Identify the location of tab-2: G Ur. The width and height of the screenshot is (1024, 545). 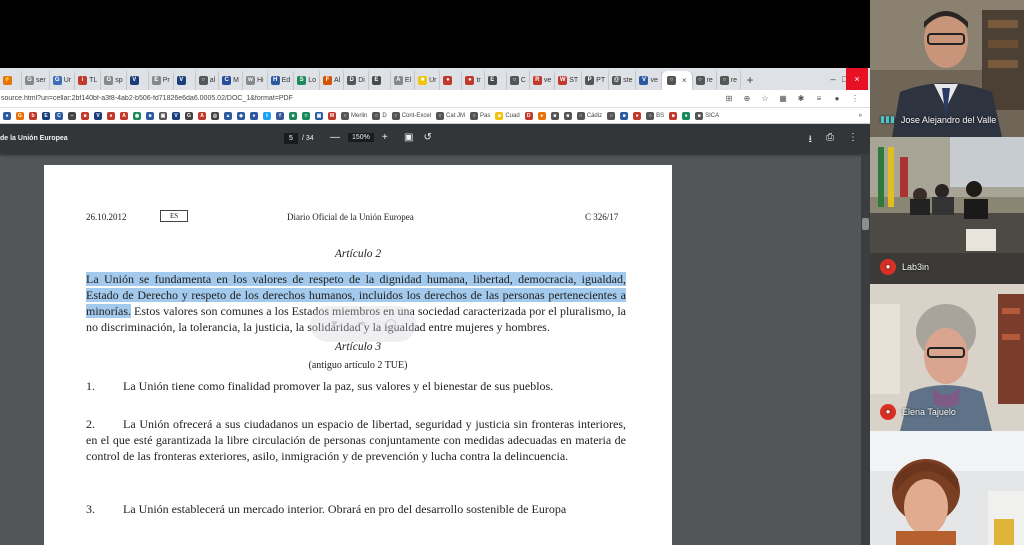
(63, 80).